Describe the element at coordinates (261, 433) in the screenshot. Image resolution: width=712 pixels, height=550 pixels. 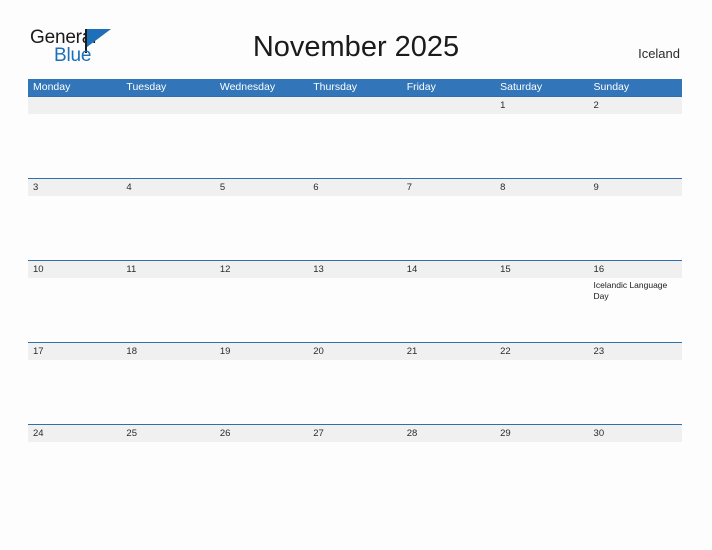
I see `day-number: 26` at that location.